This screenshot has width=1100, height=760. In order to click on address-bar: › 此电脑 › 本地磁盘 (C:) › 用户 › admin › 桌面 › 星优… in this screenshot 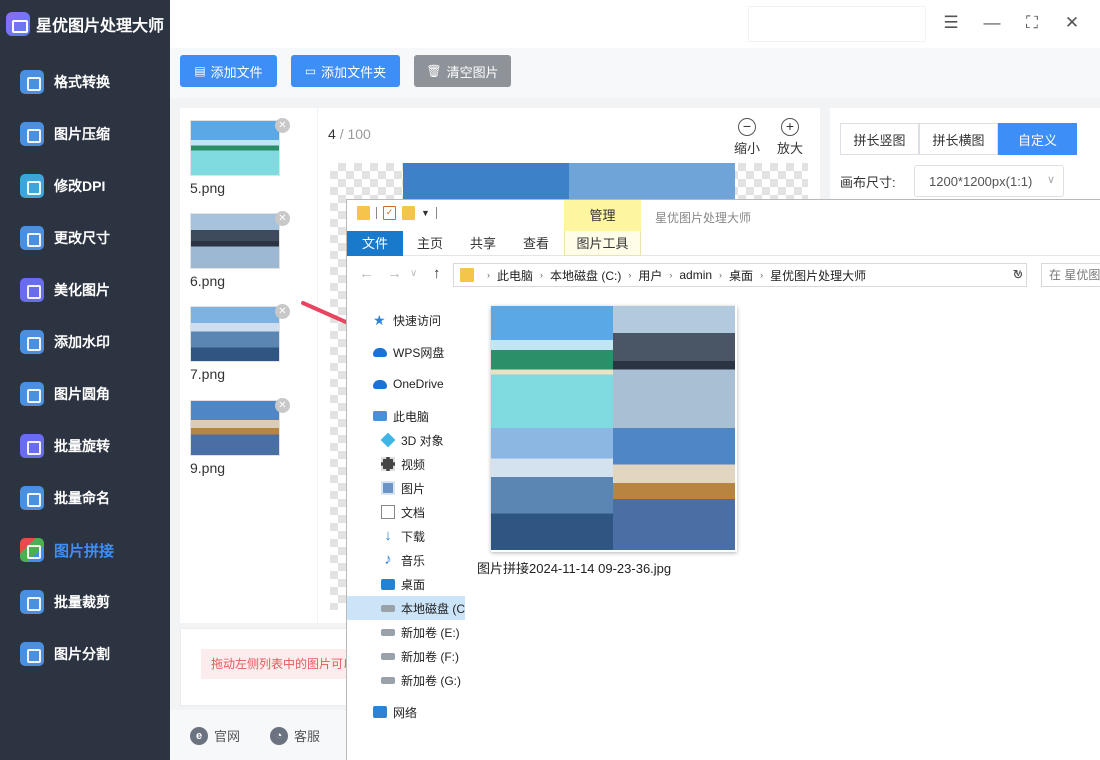, I will do `click(740, 275)`.